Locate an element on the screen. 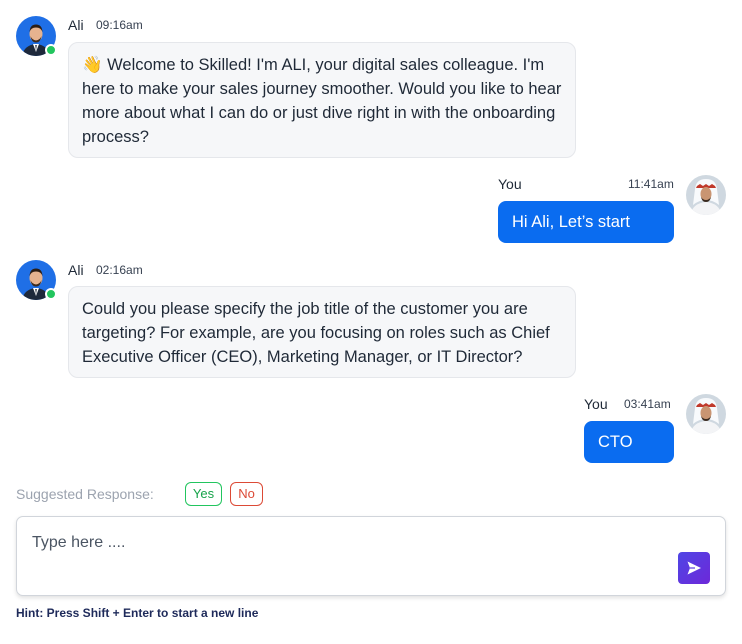  send-arrow-icon is located at coordinates (694, 568).